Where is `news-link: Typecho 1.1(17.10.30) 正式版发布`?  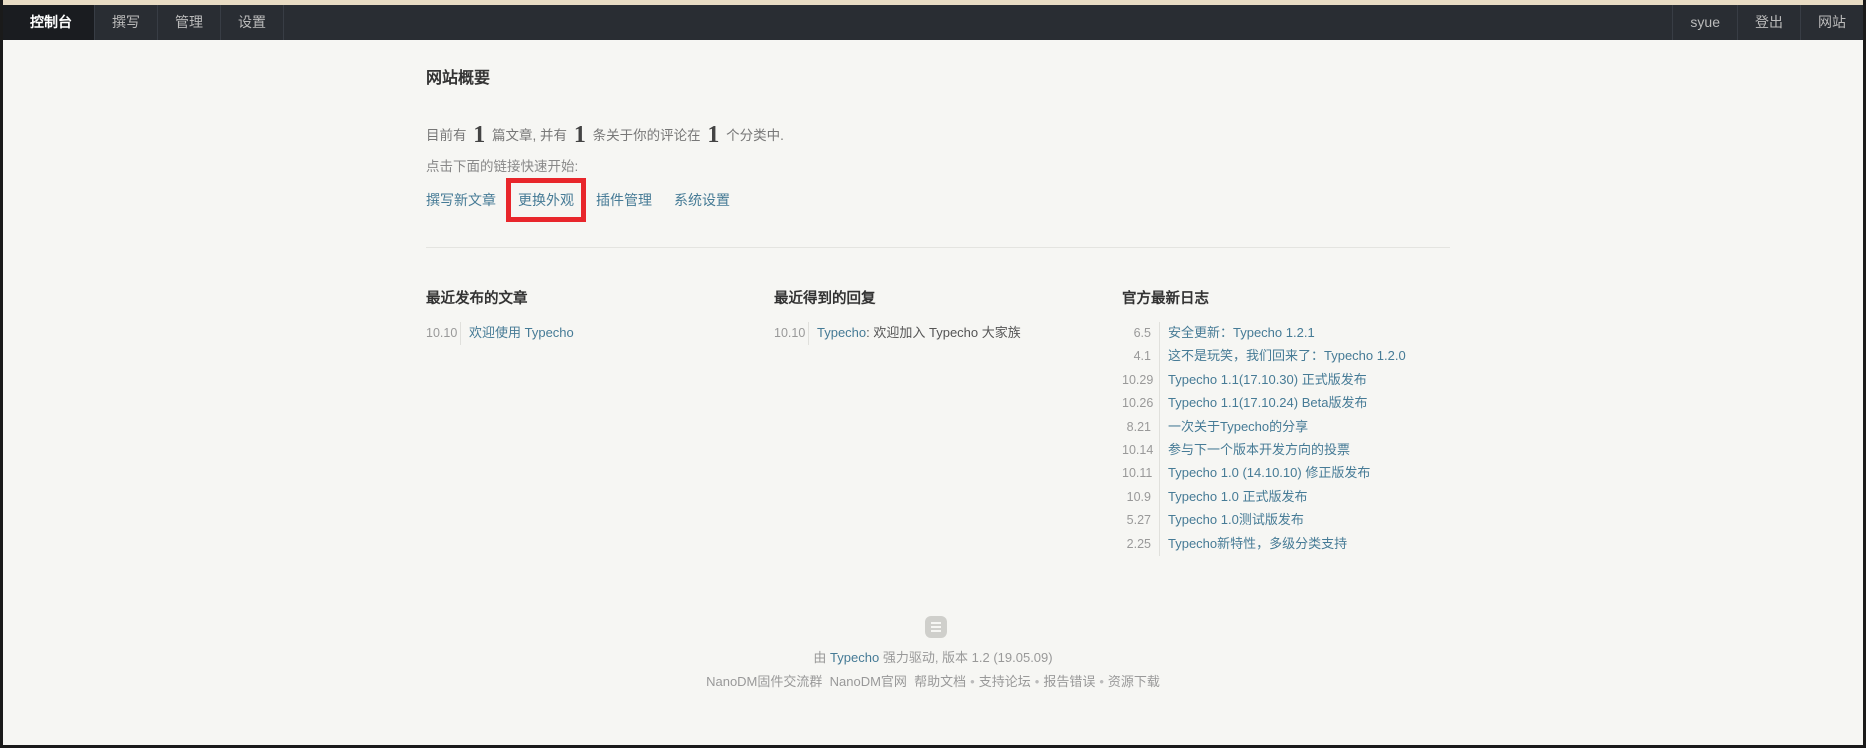
news-link: Typecho 1.1(17.10.30) 正式版发布 is located at coordinates (1267, 379).